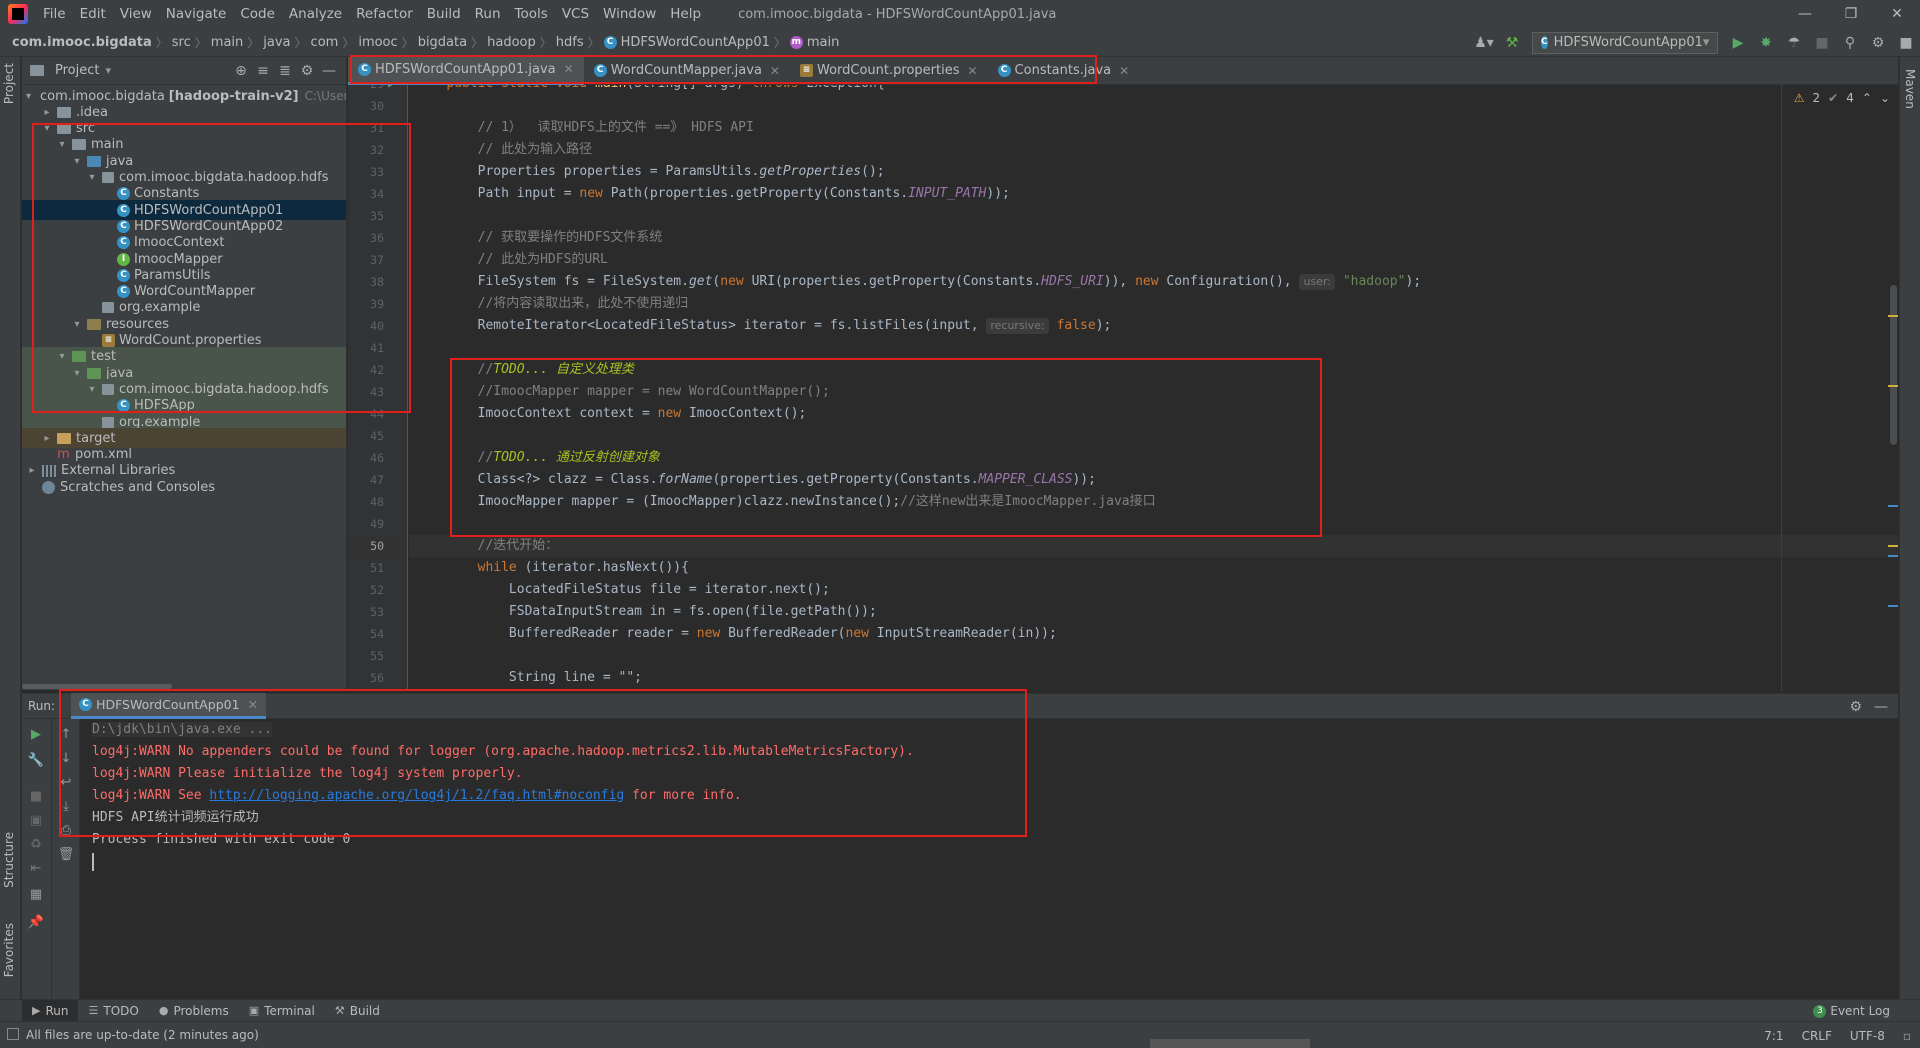  I want to click on breadcrumb-item: src, so click(181, 42).